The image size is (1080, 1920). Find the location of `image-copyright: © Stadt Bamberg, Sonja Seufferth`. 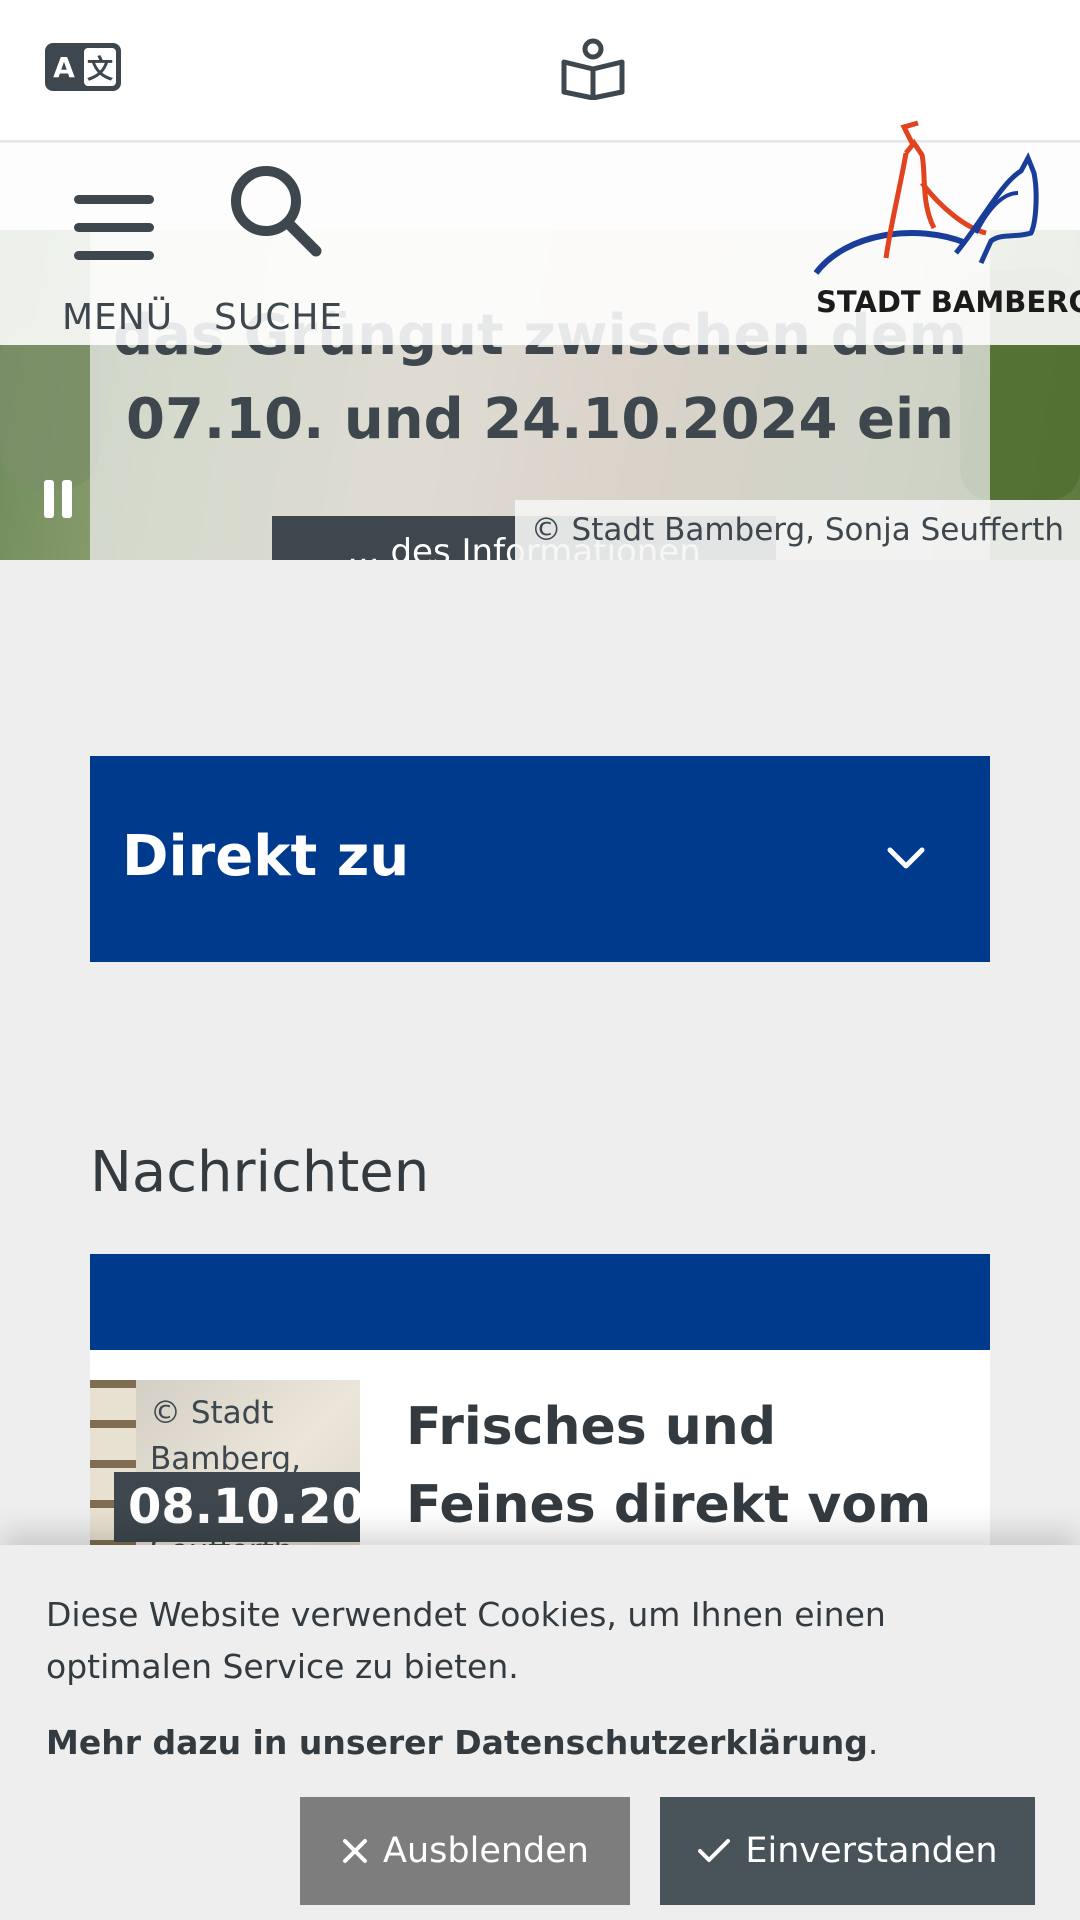

image-copyright: © Stadt Bamberg, Sonja Seufferth is located at coordinates (797, 530).